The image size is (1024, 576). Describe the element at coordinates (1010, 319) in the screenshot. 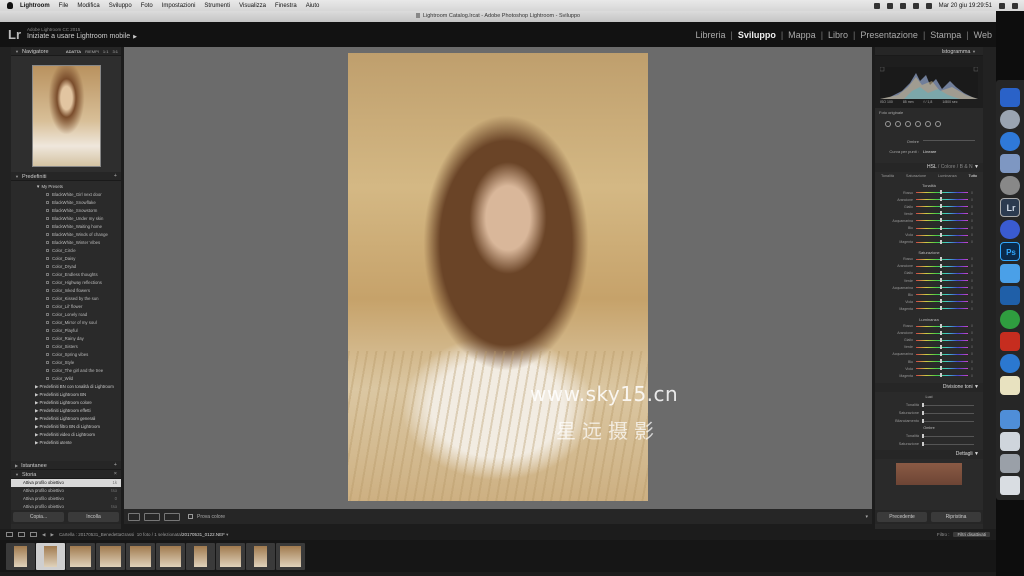

I see `sync-icon` at that location.